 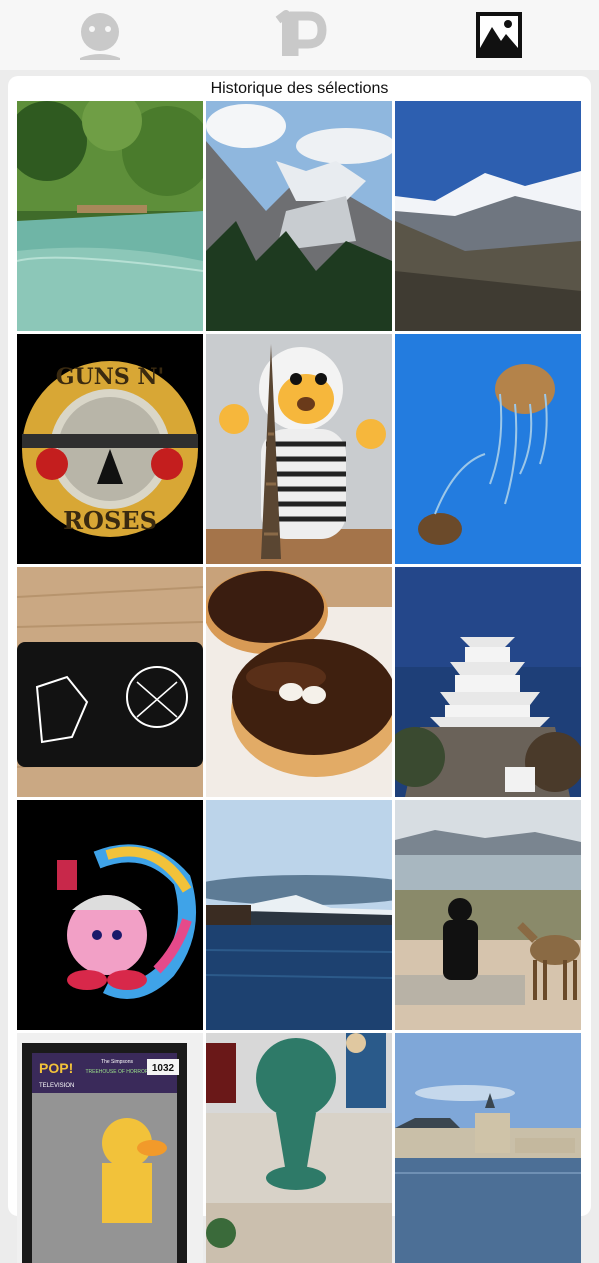 I want to click on pink-character-photo, so click(x=110, y=915).